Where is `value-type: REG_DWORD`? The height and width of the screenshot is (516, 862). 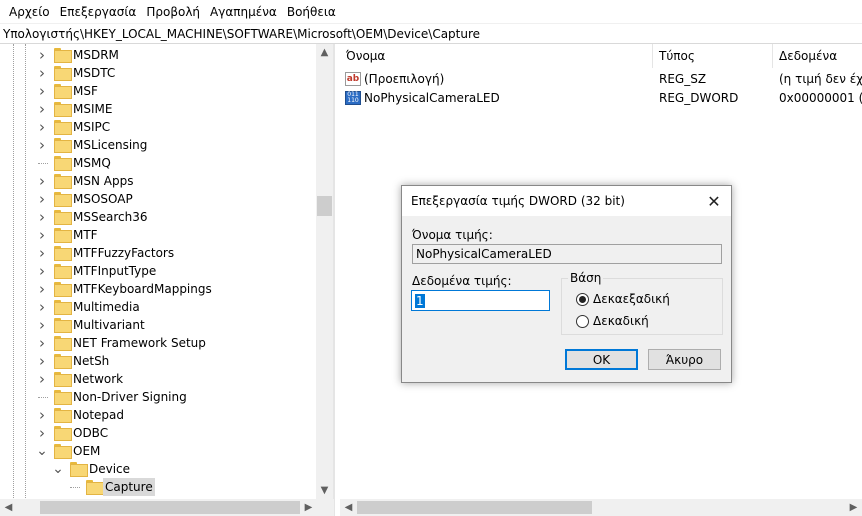
value-type: REG_DWORD is located at coordinates (699, 98).